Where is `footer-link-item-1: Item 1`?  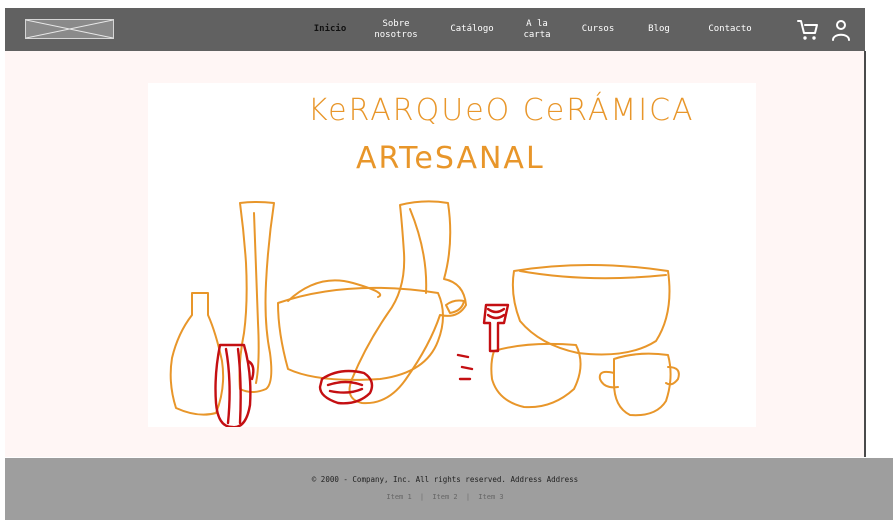 footer-link-item-1: Item 1 is located at coordinates (398, 497).